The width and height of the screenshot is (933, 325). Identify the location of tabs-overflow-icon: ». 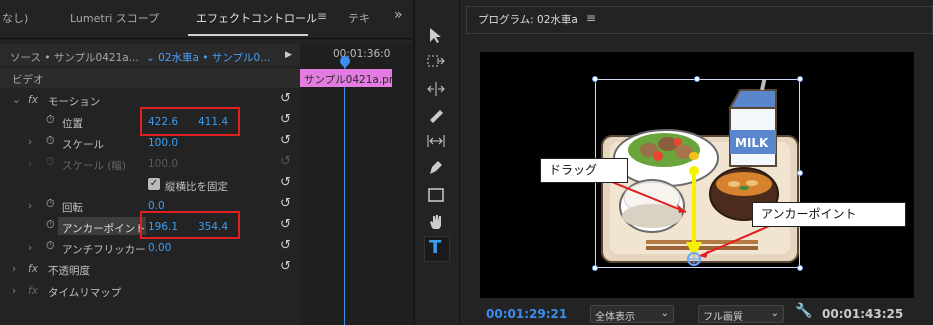
(398, 15).